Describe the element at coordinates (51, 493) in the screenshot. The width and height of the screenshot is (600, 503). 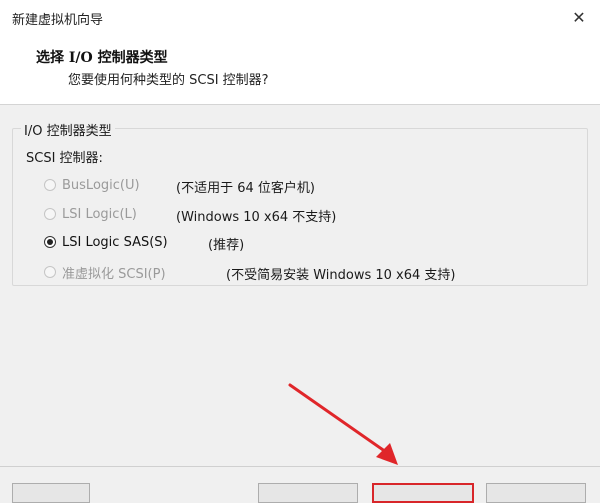
I see `help-button` at that location.